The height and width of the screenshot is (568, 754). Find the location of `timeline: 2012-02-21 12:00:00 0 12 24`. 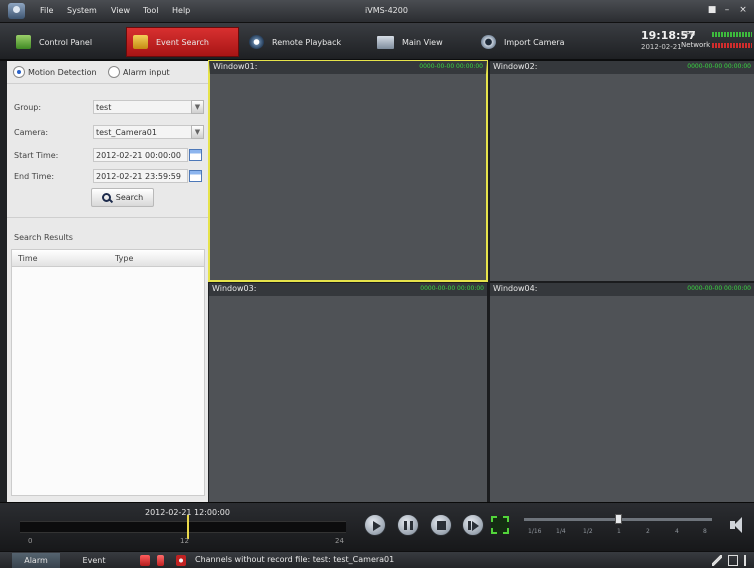

timeline: 2012-02-21 12:00:00 0 12 24 is located at coordinates (183, 527).